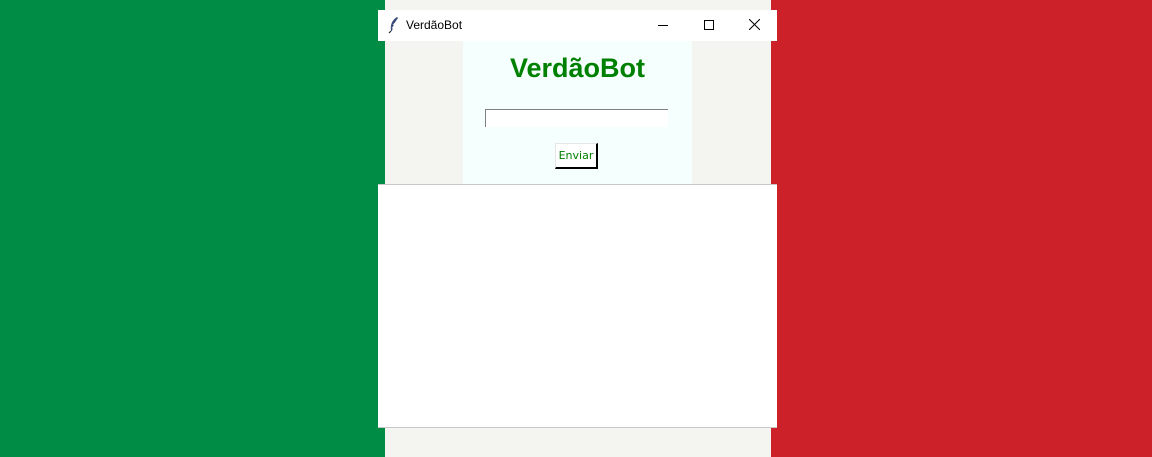  What do you see at coordinates (576, 156) in the screenshot?
I see `send-button: Enviar` at bounding box center [576, 156].